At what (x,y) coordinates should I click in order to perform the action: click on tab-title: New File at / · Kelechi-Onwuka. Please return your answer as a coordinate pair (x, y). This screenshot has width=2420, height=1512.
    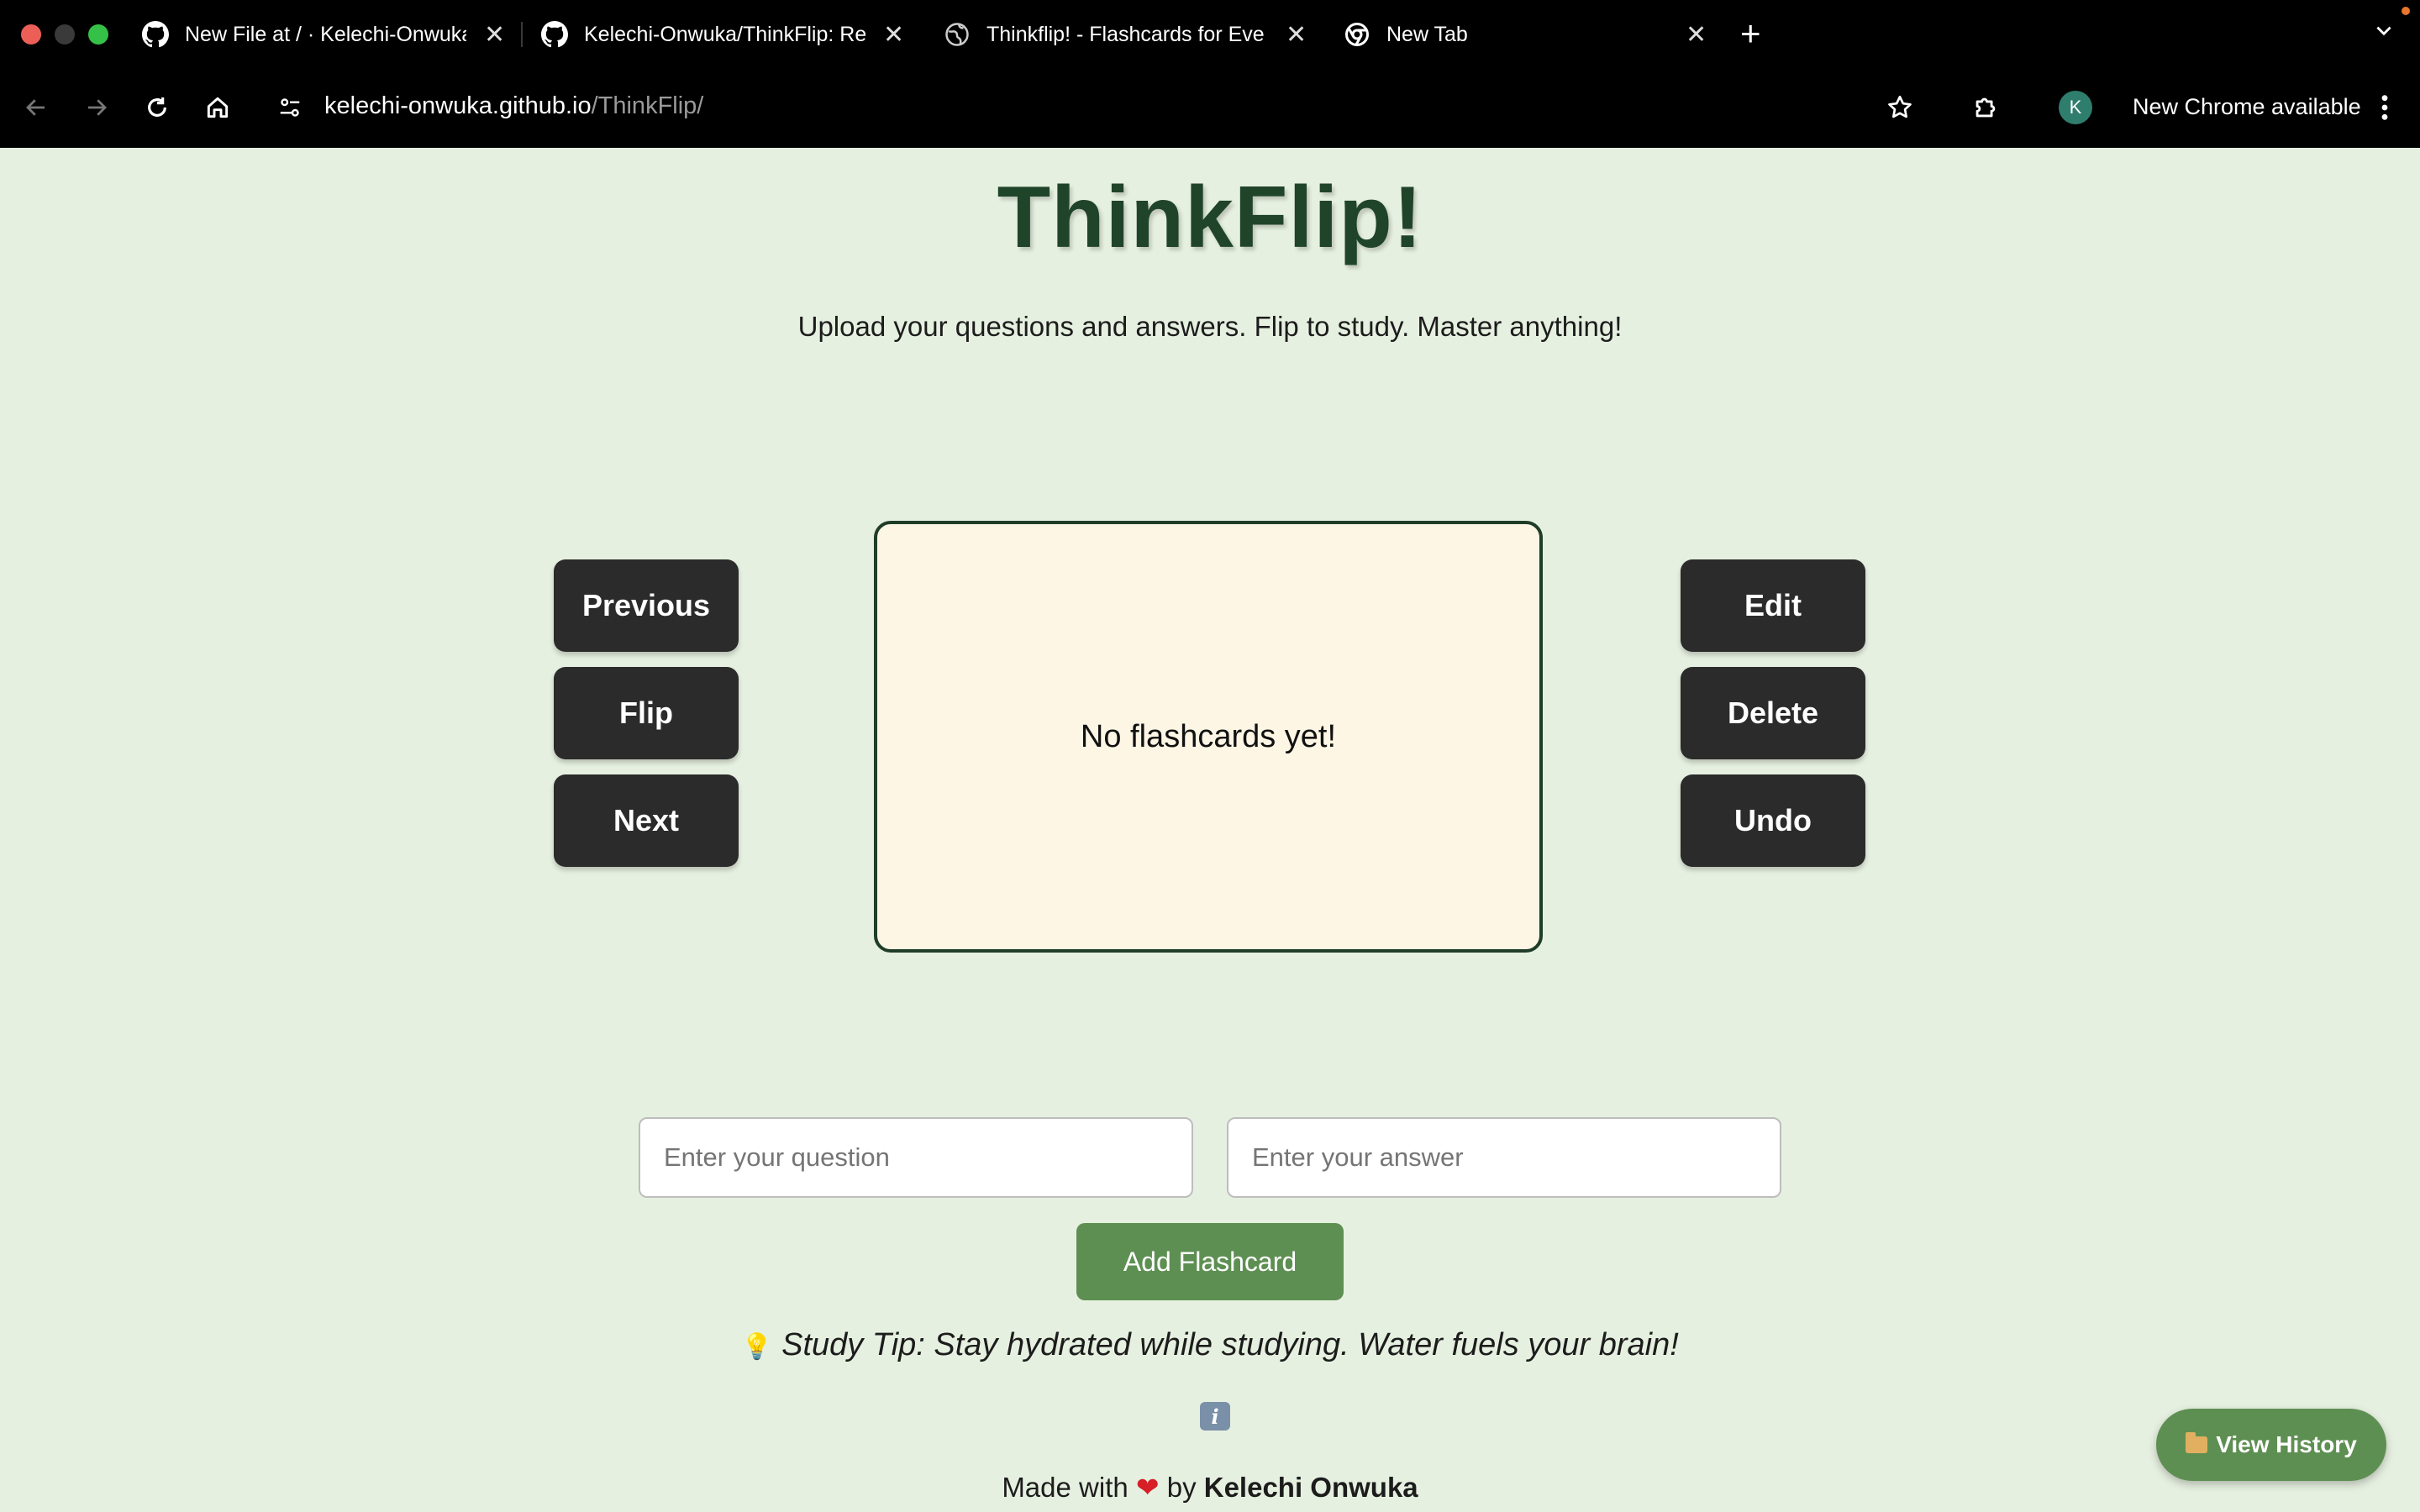
    Looking at the image, I should click on (325, 34).